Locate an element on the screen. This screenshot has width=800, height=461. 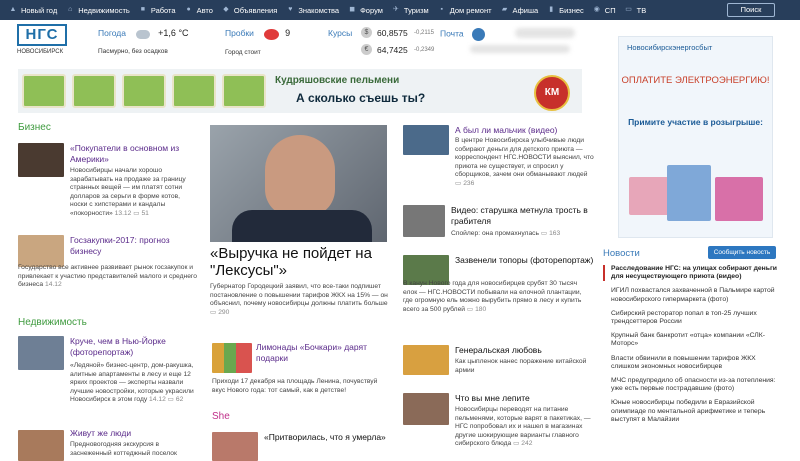
nav-item: ■ Работа is located at coordinates (157, 10).